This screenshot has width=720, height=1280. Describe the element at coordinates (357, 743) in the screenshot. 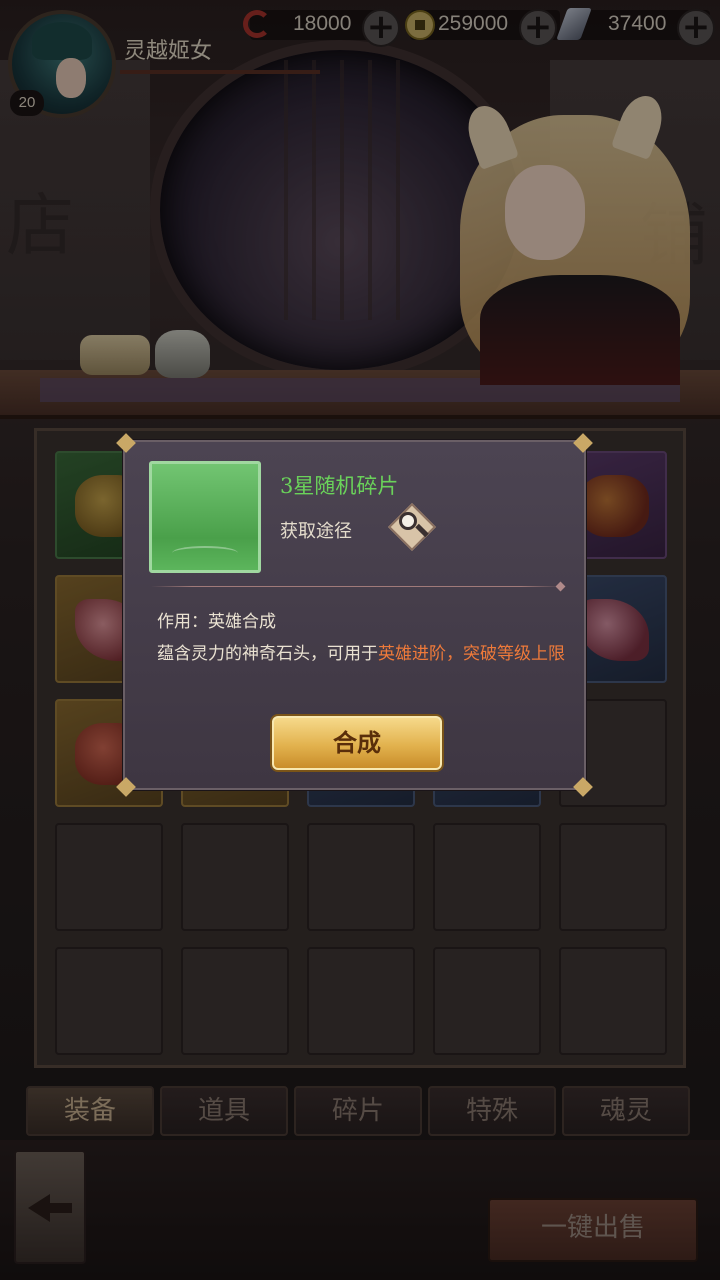

I see `compose-button: 合成` at that location.